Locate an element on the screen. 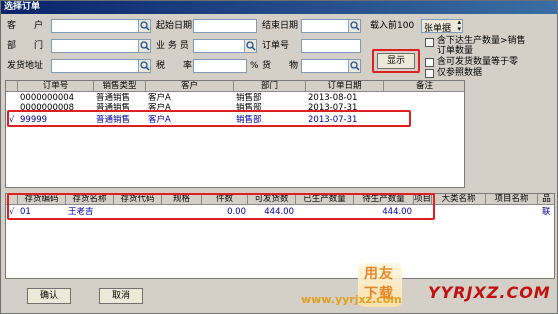 The image size is (558, 314). salesman-lookup-button is located at coordinates (250, 46).